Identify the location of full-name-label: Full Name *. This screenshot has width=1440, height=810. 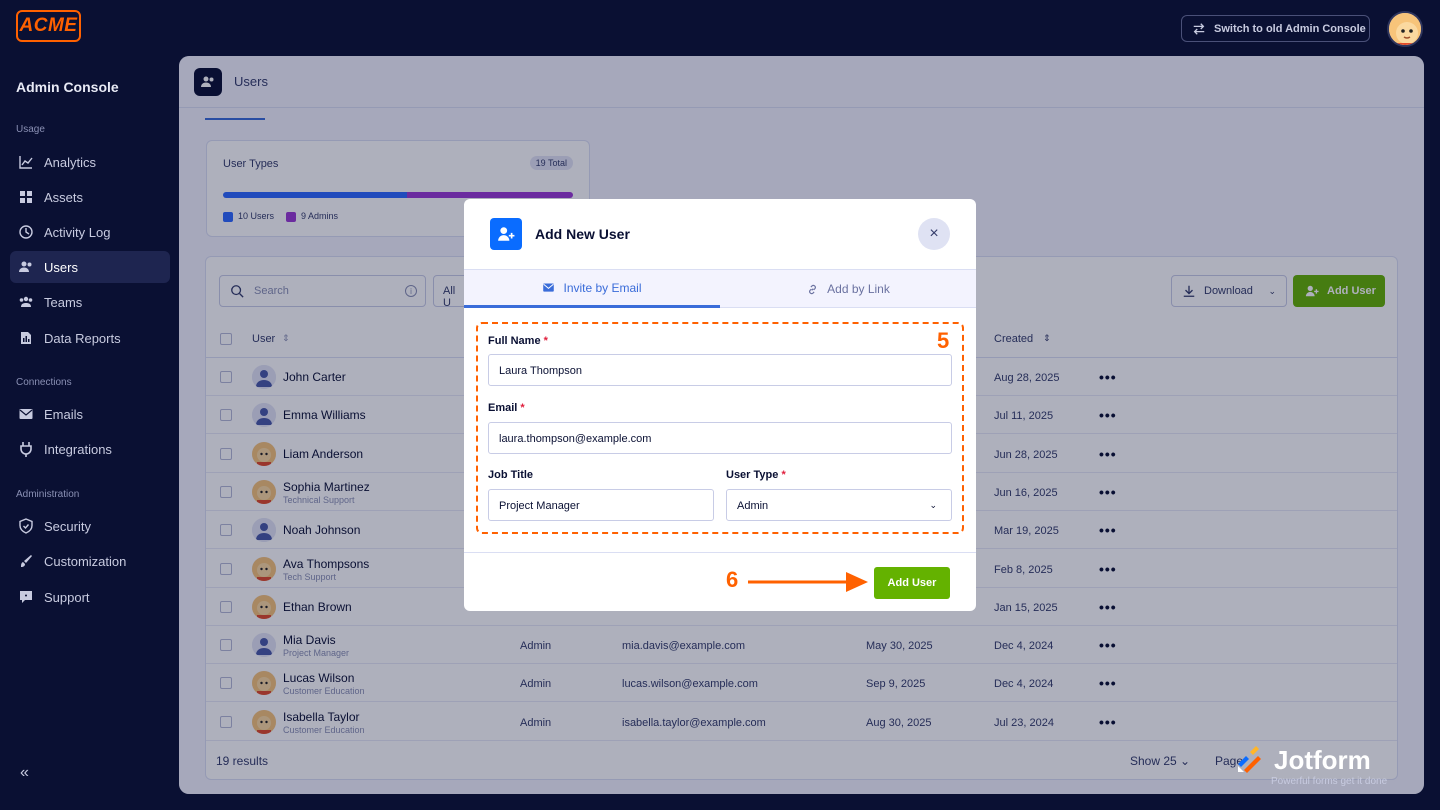
(518, 341).